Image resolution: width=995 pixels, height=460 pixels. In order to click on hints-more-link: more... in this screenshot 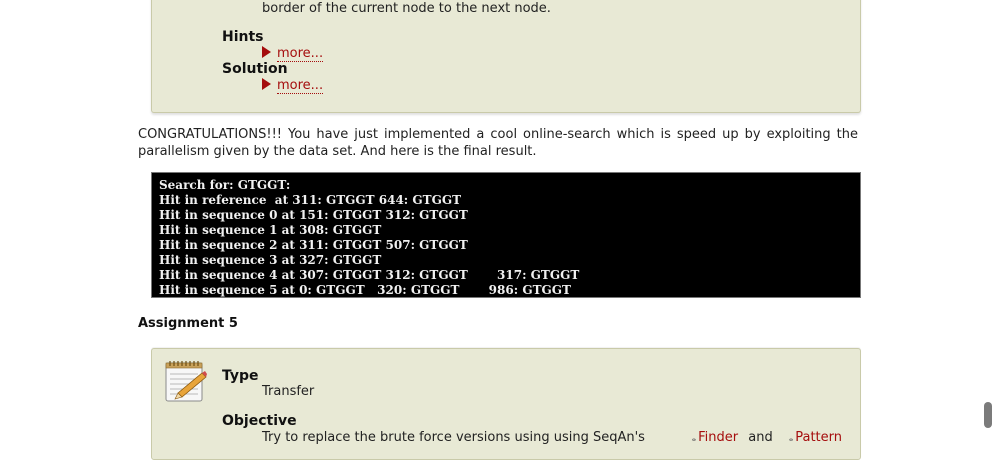, I will do `click(300, 54)`.